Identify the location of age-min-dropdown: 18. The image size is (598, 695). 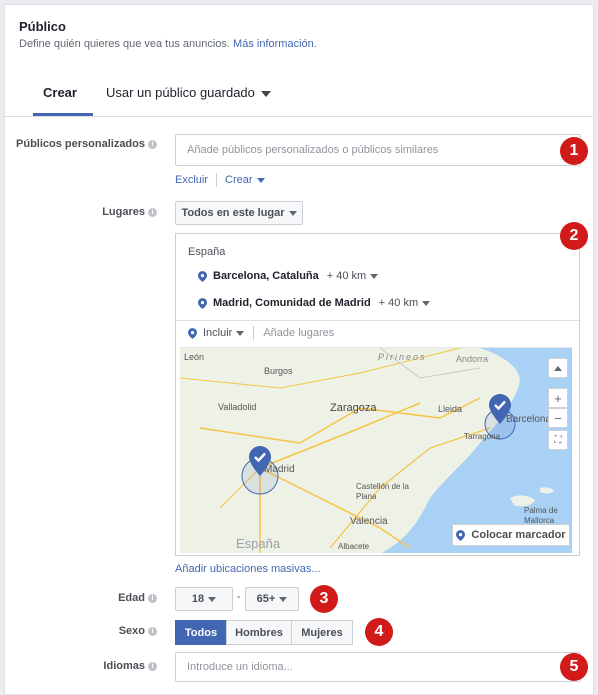
(204, 599).